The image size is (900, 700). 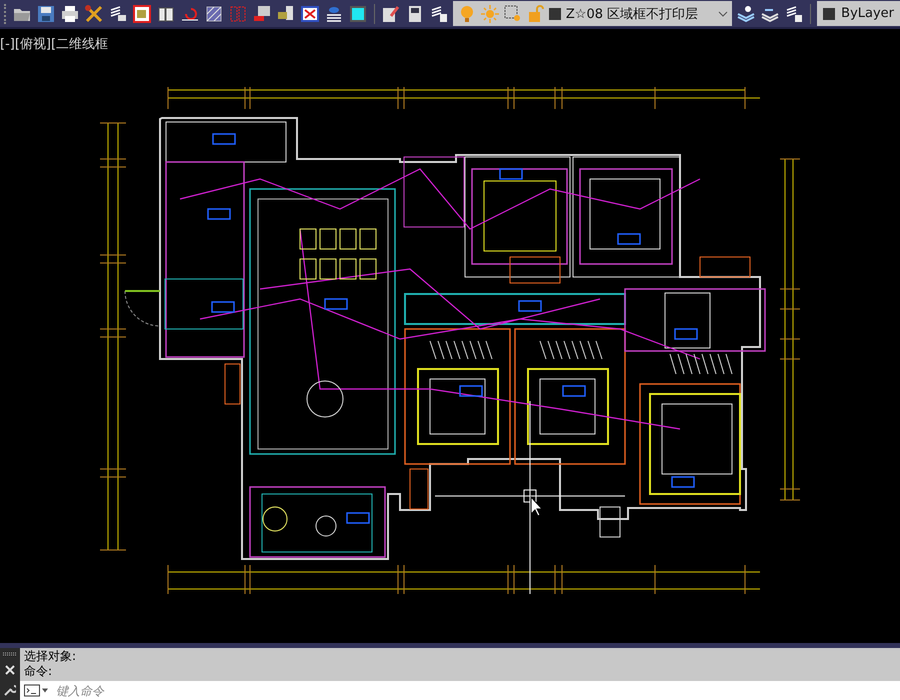 I want to click on printer-icon, so click(x=70, y=14).